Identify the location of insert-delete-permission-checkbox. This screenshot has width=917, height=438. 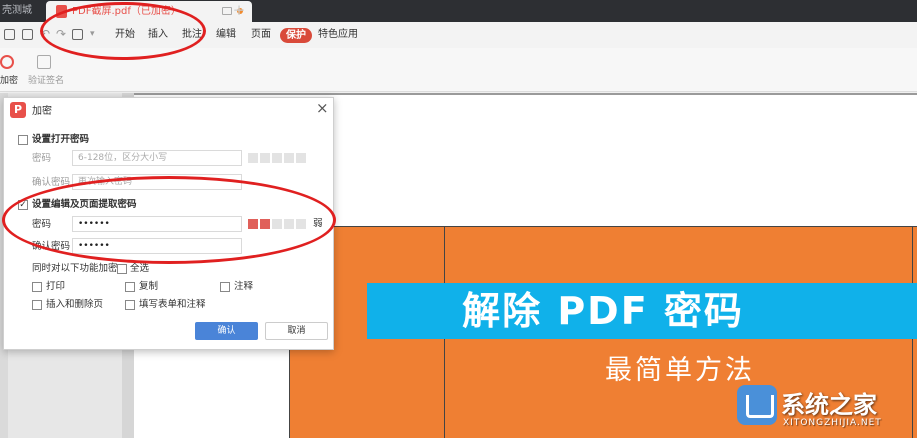
(37, 305).